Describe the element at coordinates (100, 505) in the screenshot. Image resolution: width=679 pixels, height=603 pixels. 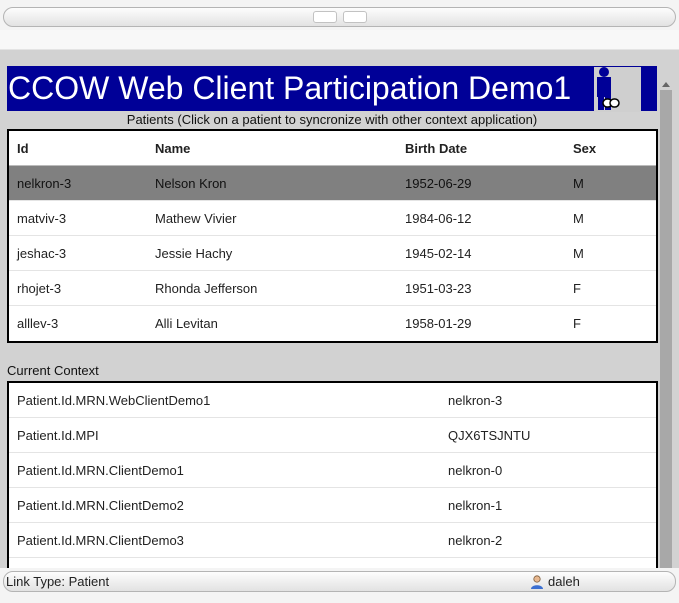
I see `context-key: Patient.Id.MRN.ClientDemo2` at that location.